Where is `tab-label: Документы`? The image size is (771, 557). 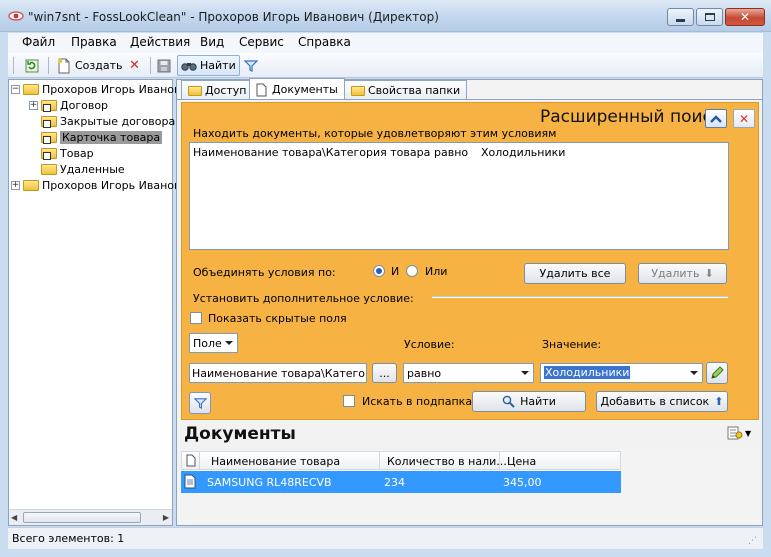
tab-label: Документы is located at coordinates (305, 89).